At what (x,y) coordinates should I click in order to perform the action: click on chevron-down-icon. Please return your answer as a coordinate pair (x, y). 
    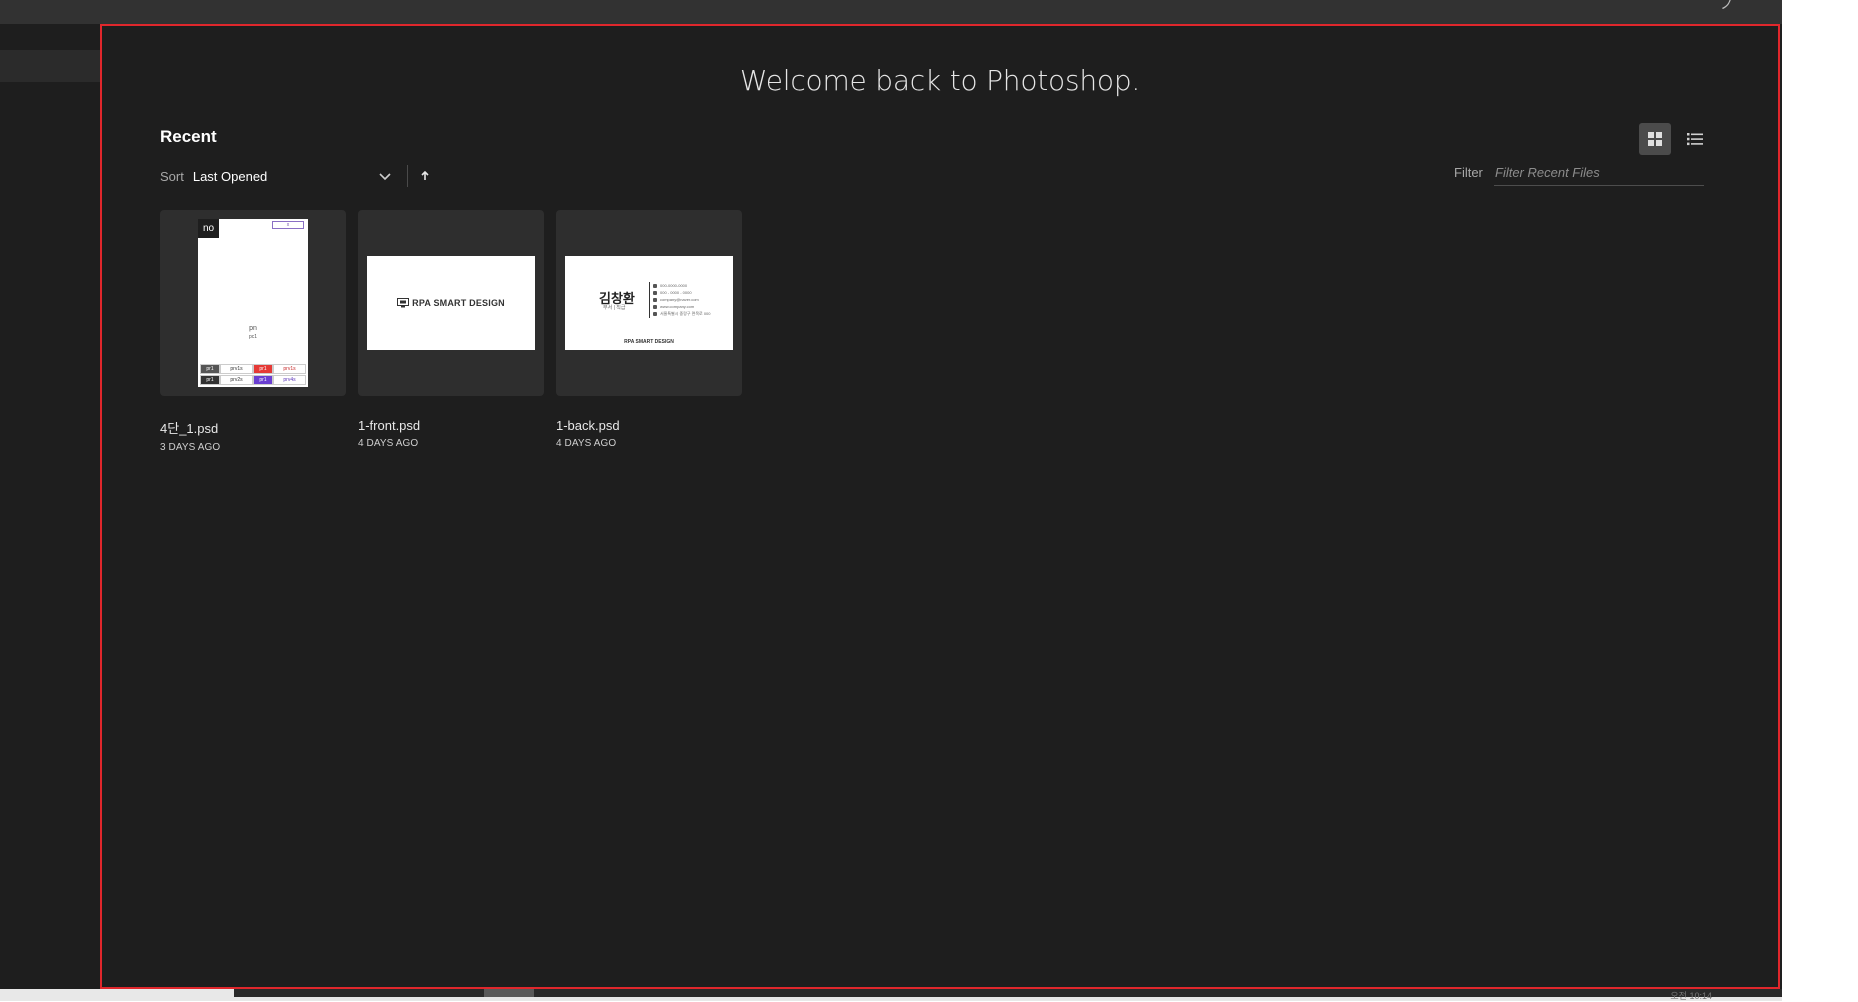
    Looking at the image, I should click on (385, 177).